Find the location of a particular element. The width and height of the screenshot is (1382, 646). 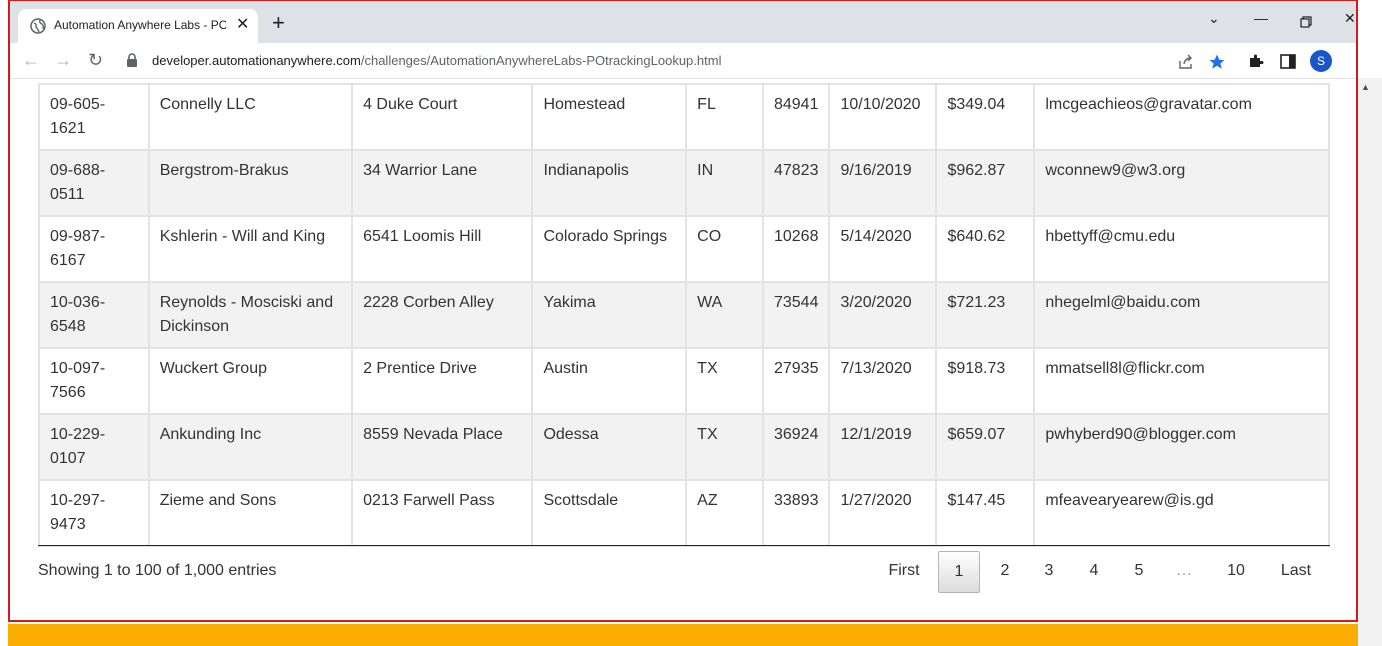

scrollbar is located at coordinates (1370, 362).